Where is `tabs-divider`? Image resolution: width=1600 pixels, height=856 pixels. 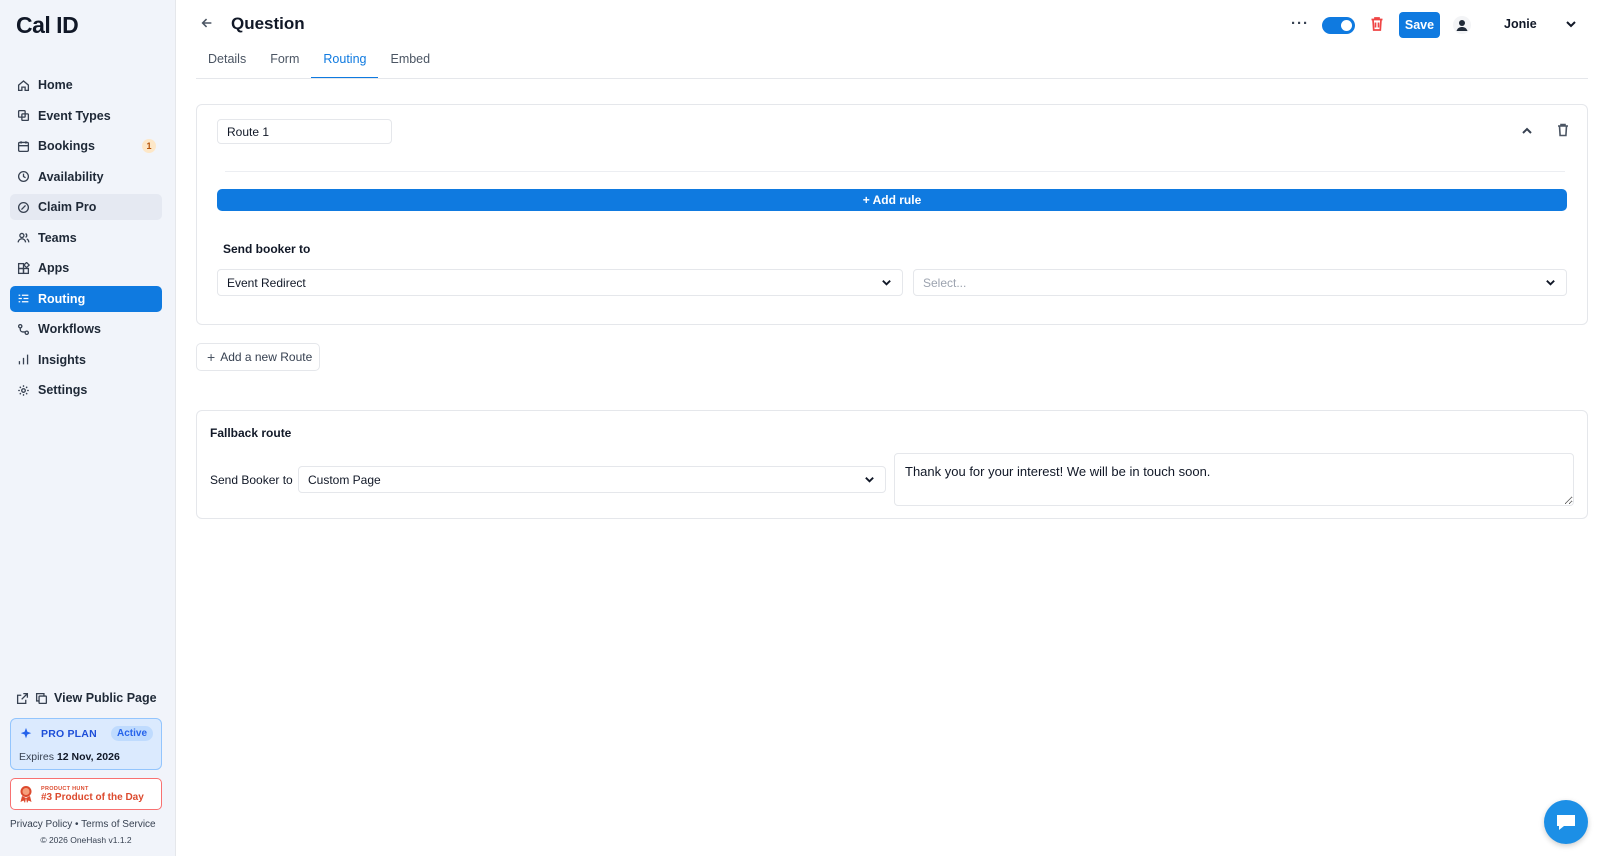
tabs-divider is located at coordinates (892, 78).